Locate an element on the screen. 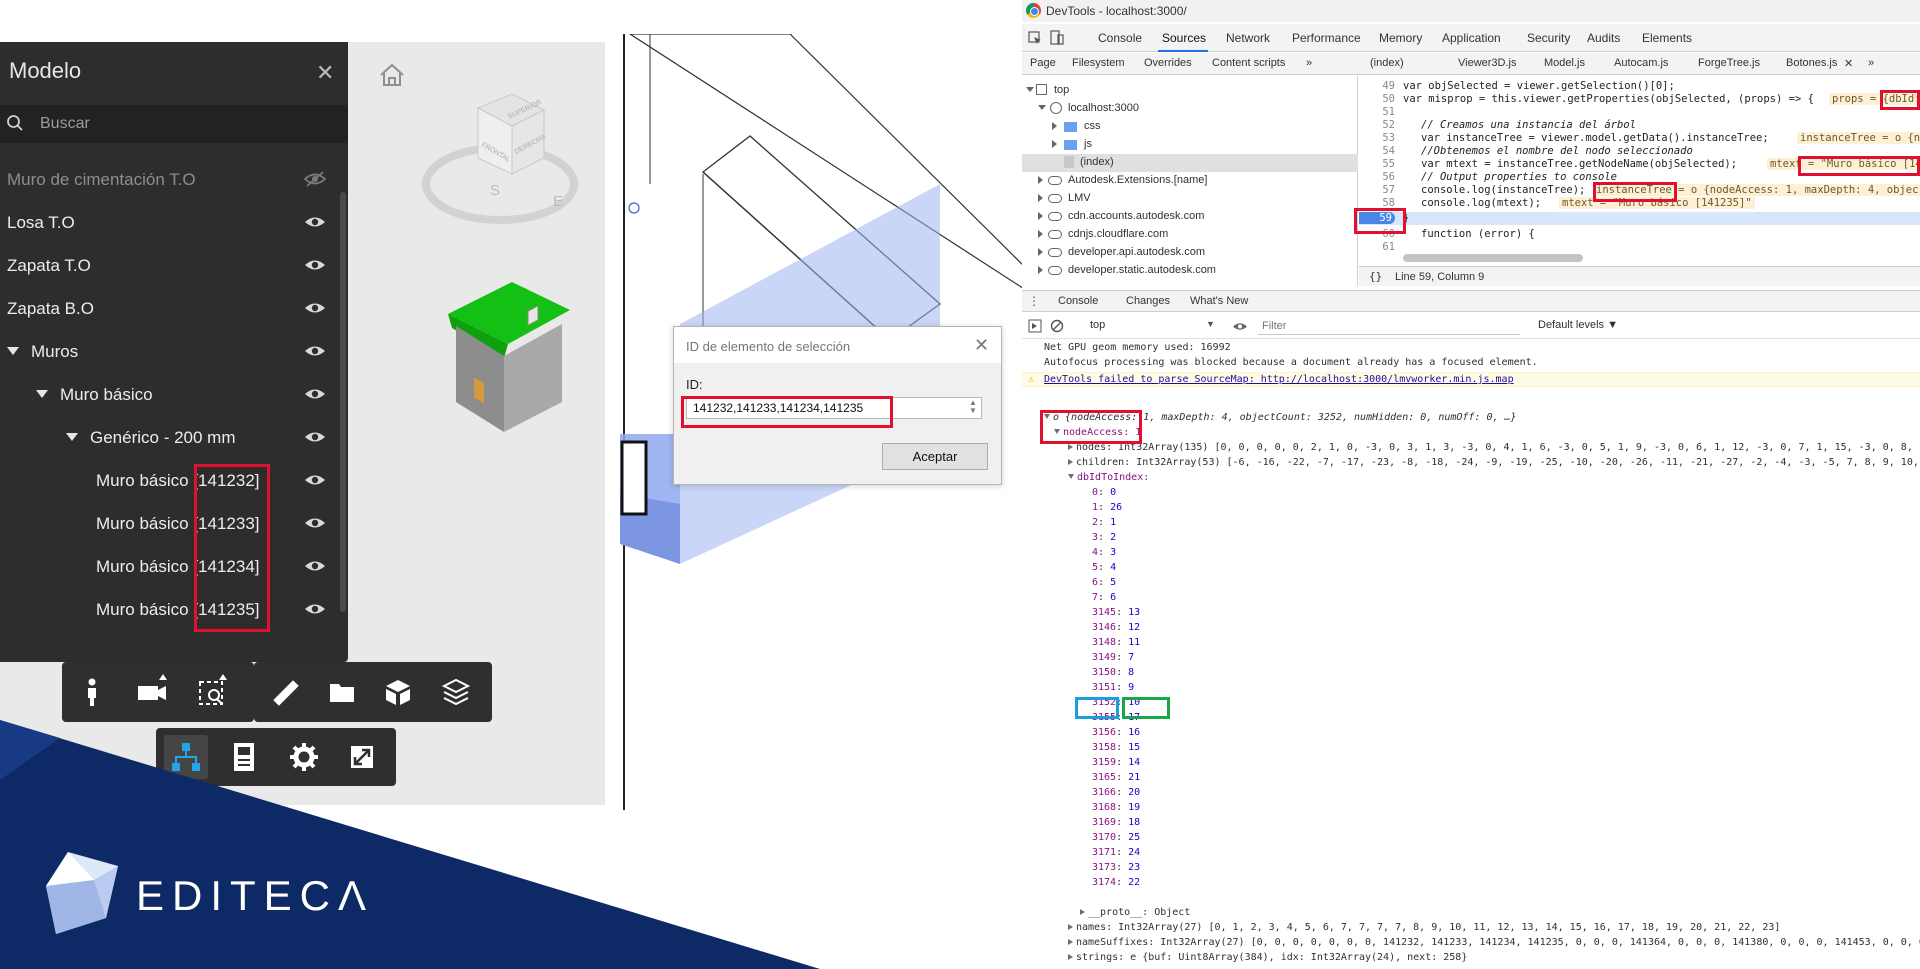 This screenshot has width=1920, height=969. tab-audits: Audits is located at coordinates (1603, 38).